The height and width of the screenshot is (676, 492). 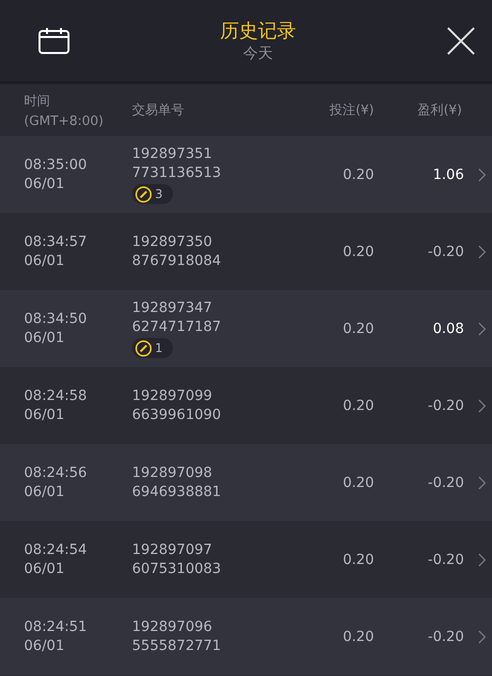 What do you see at coordinates (246, 174) in the screenshot?
I see `transaction-row: 08:35:00 06/01 192897351 7731136513 3 0.20 1.06` at bounding box center [246, 174].